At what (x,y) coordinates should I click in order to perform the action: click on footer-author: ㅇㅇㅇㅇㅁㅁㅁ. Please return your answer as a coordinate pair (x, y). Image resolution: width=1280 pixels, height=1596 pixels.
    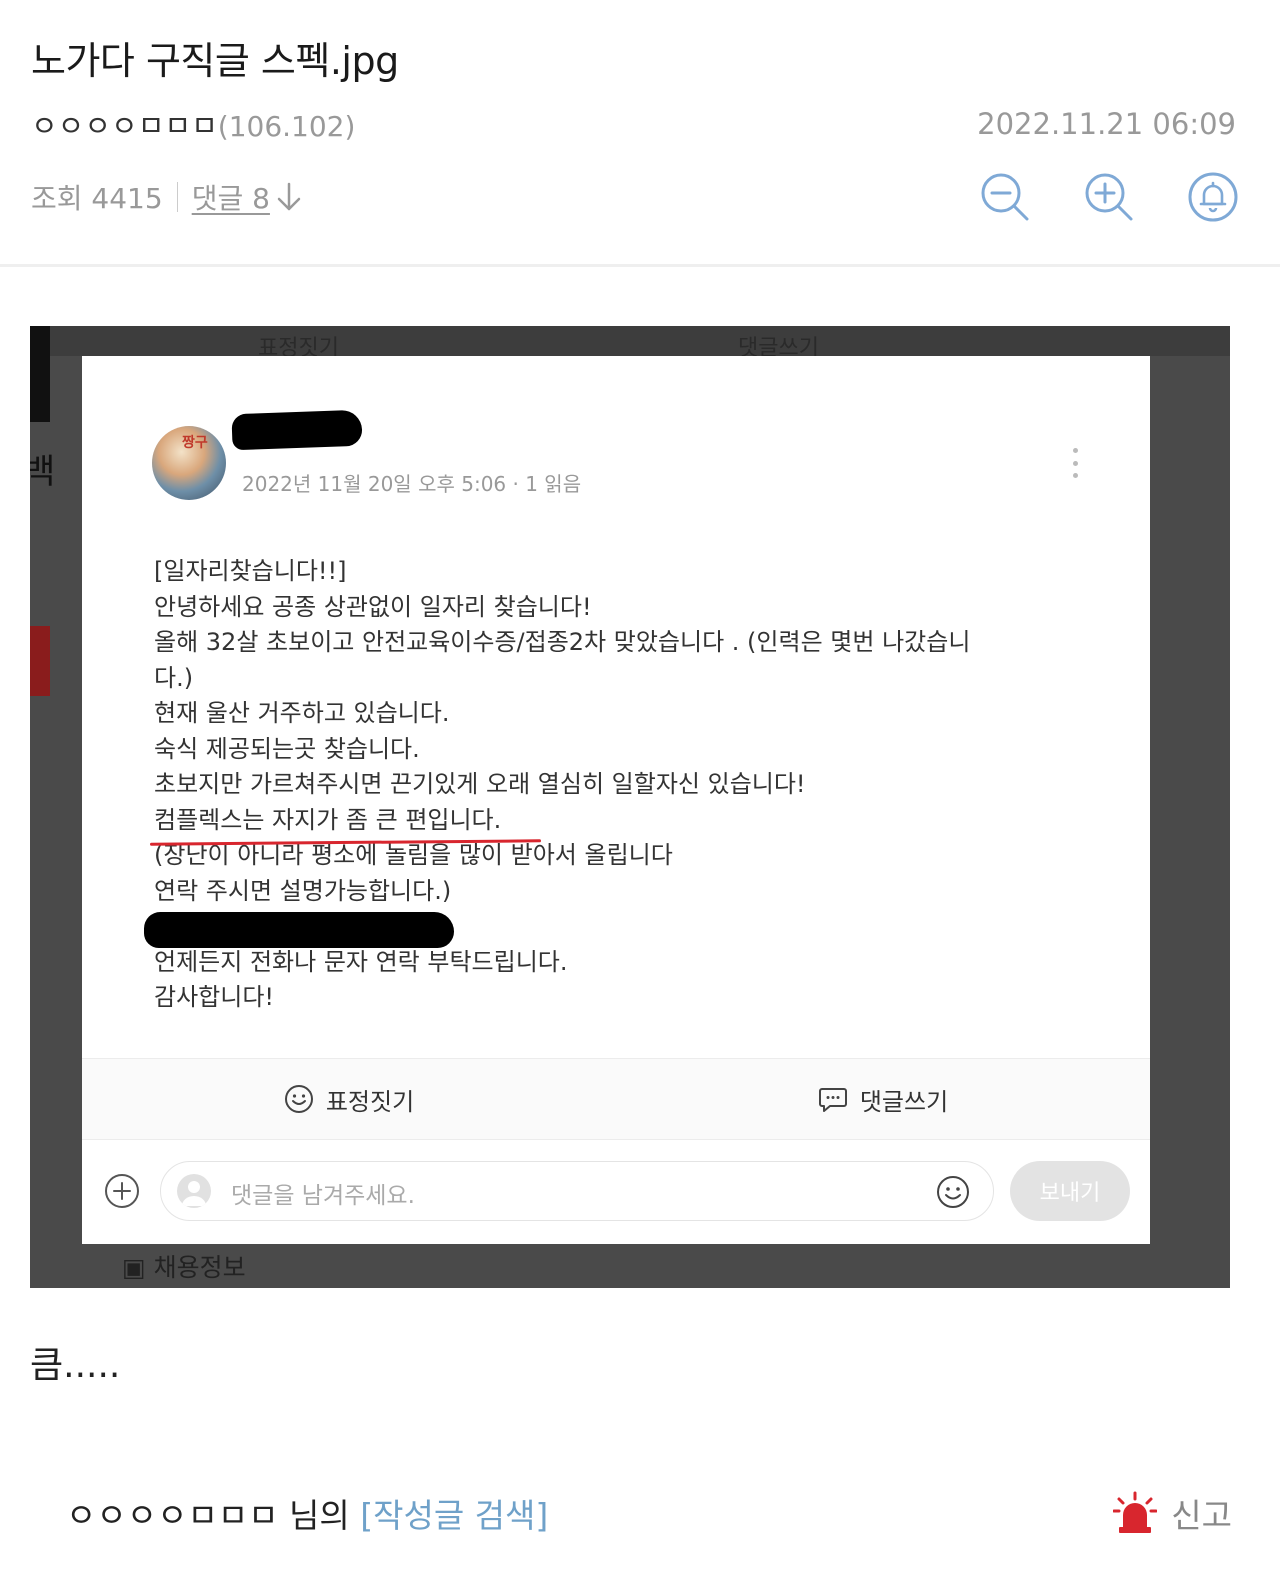
    Looking at the image, I should click on (172, 1515).